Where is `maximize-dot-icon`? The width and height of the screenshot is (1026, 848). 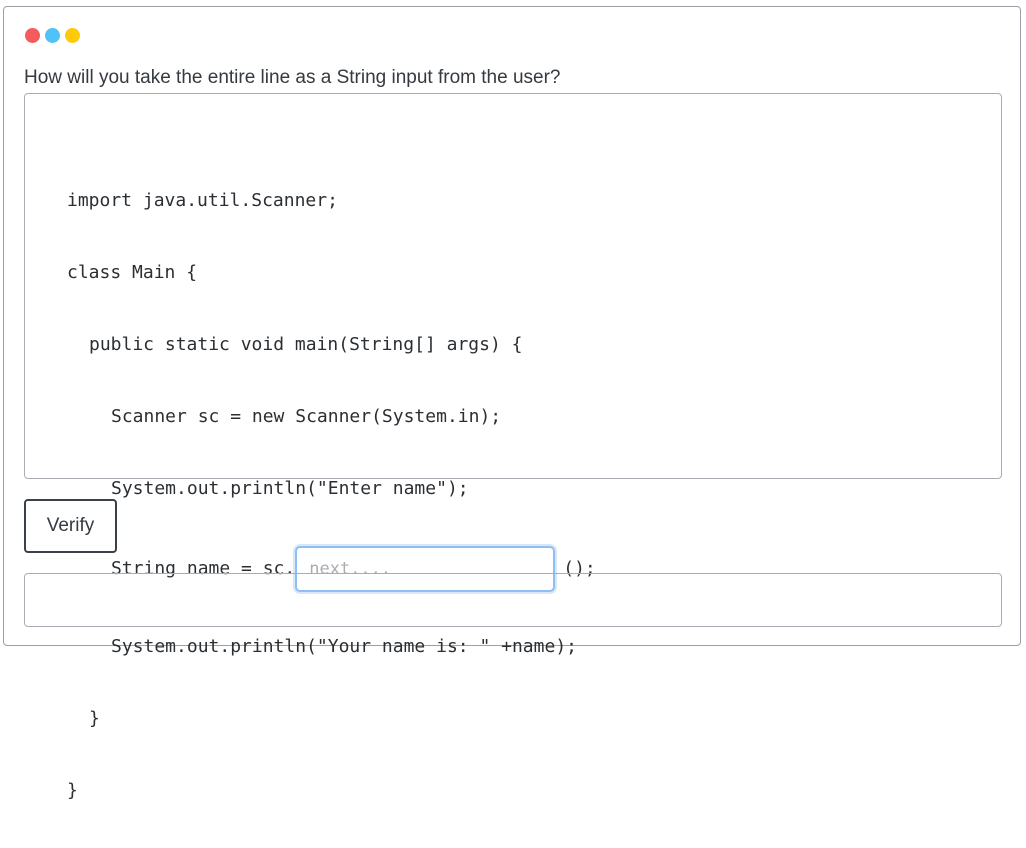
maximize-dot-icon is located at coordinates (72, 35).